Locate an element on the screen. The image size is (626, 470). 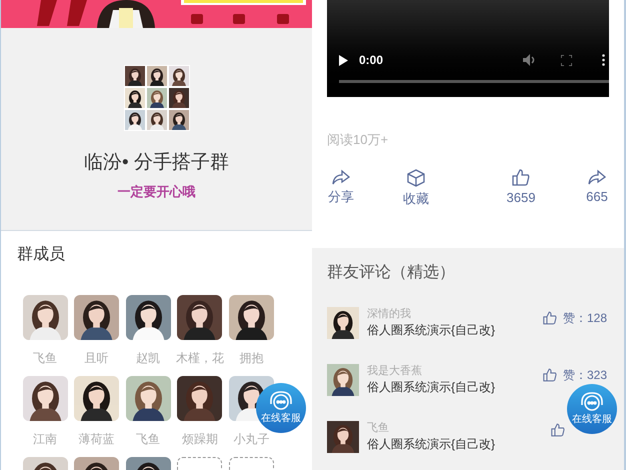
member-name: 薄荷蓝 is located at coordinates (96, 439).